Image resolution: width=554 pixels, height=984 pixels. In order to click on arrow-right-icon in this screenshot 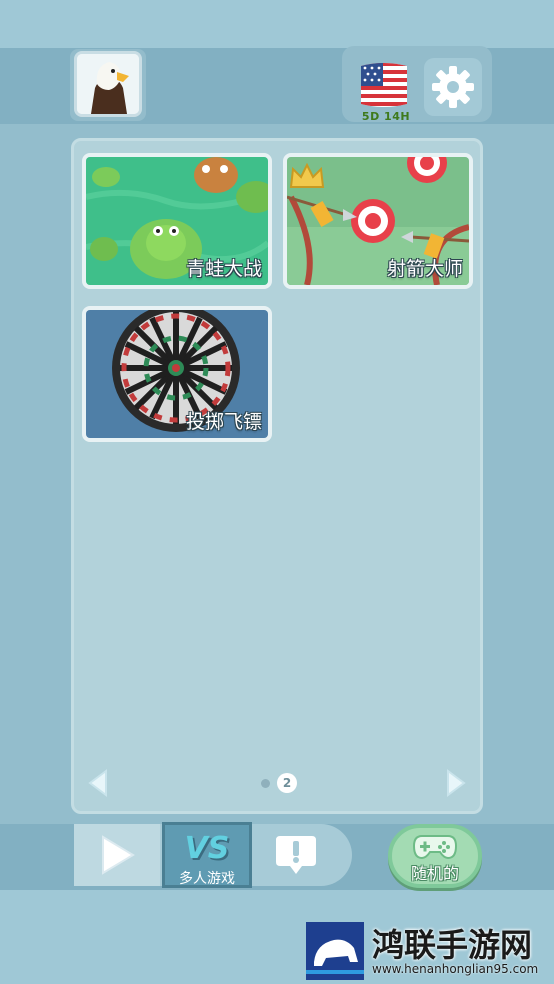, I will do `click(456, 783)`.